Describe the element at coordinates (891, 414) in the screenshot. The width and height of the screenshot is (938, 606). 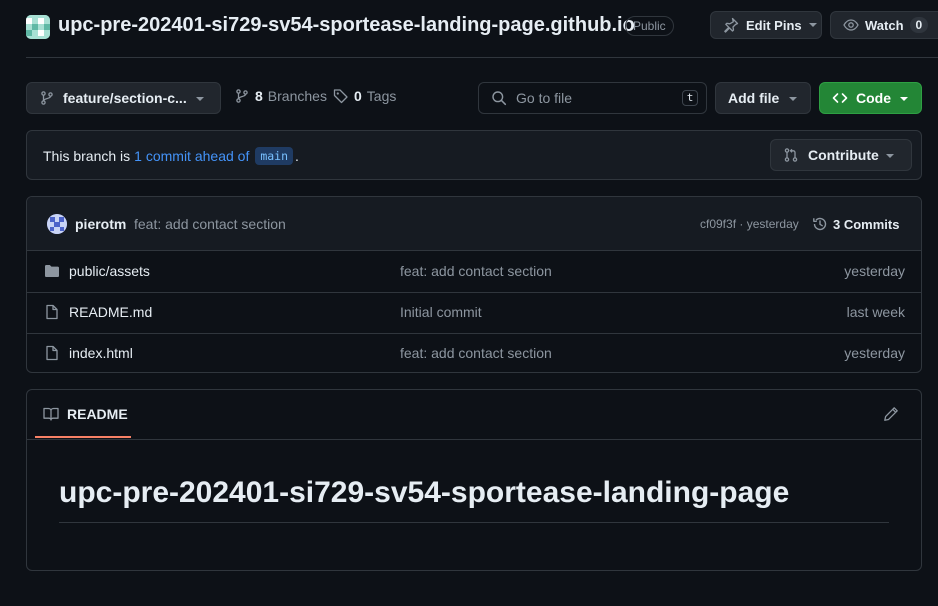
I see `pencil-icon` at that location.